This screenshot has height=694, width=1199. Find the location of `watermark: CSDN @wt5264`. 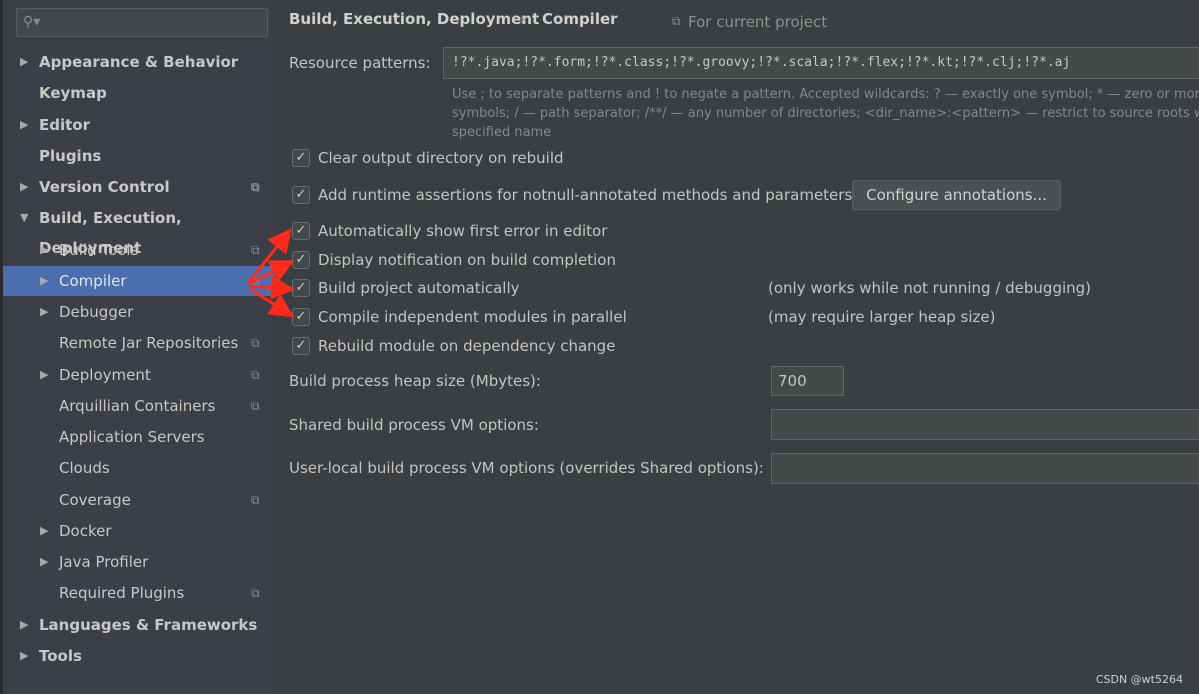

watermark: CSDN @wt5264 is located at coordinates (1139, 679).